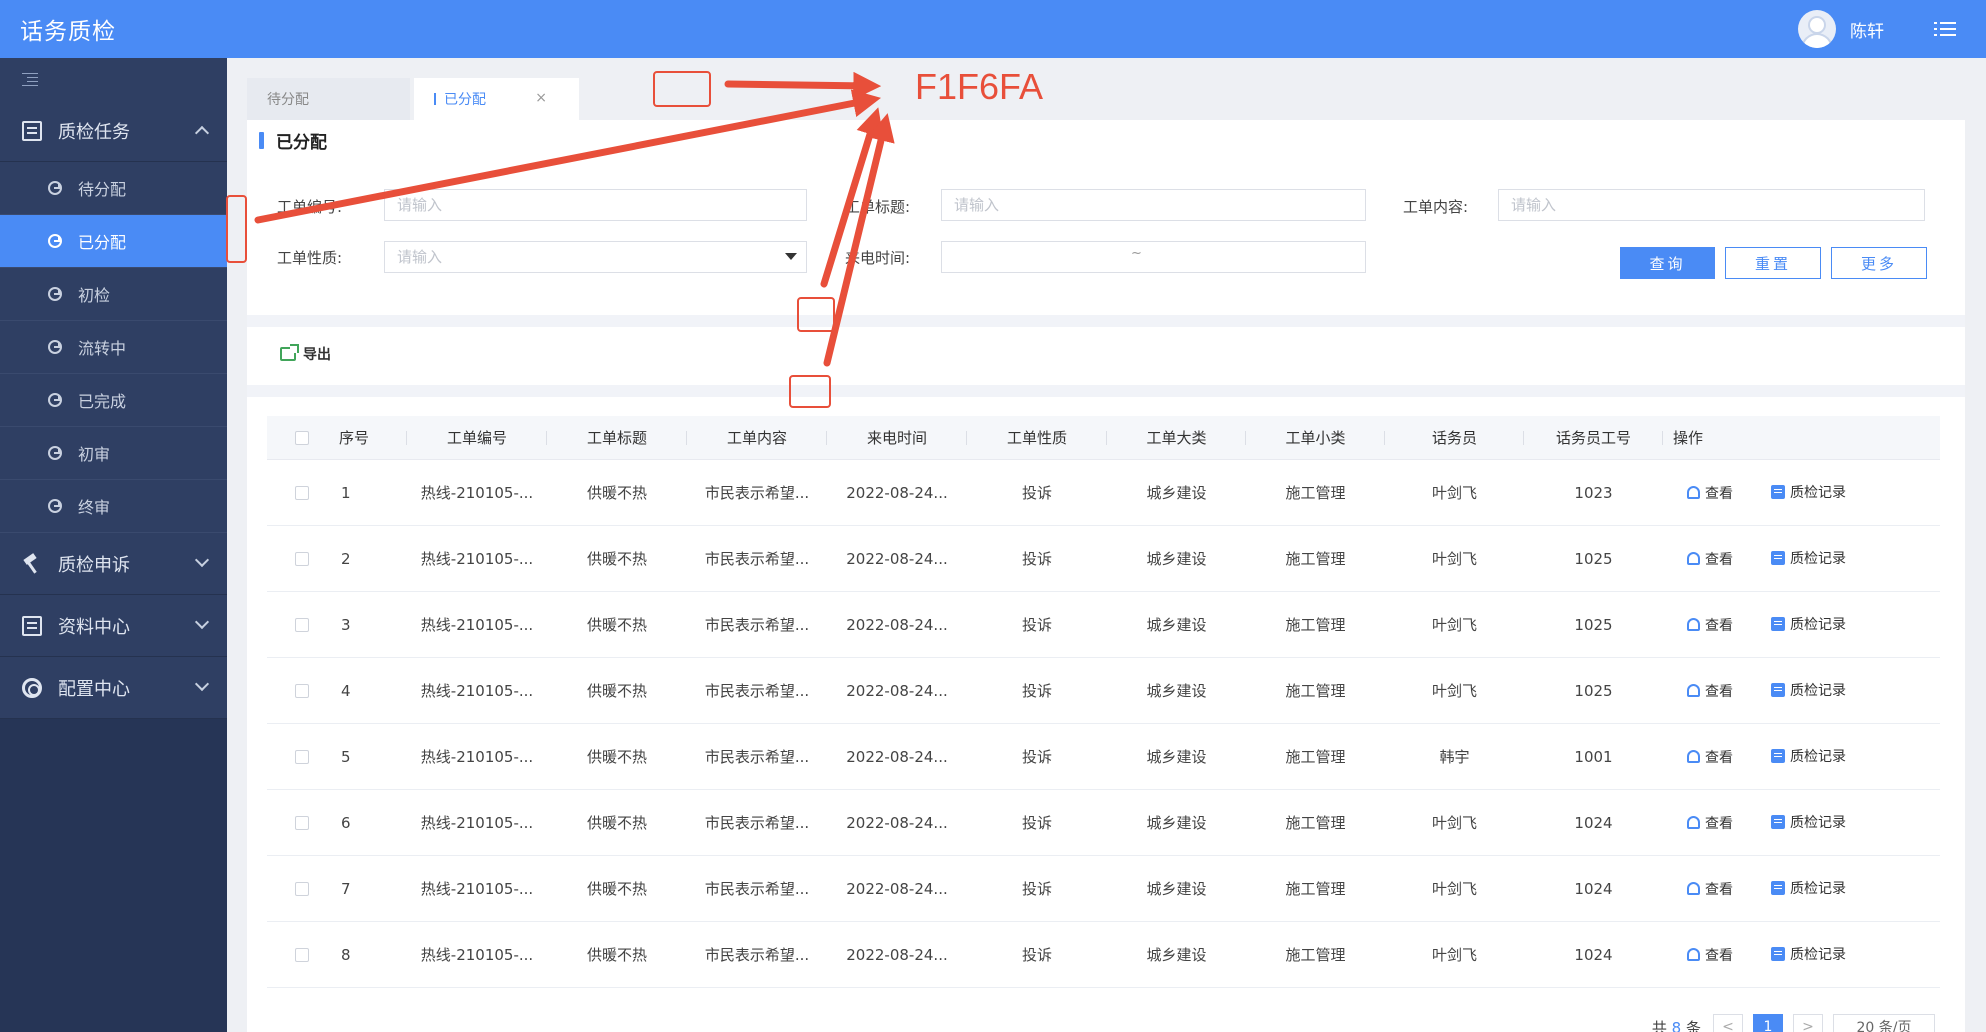  Describe the element at coordinates (1884, 1023) in the screenshot. I see `page-size-select: 20 条/页` at that location.